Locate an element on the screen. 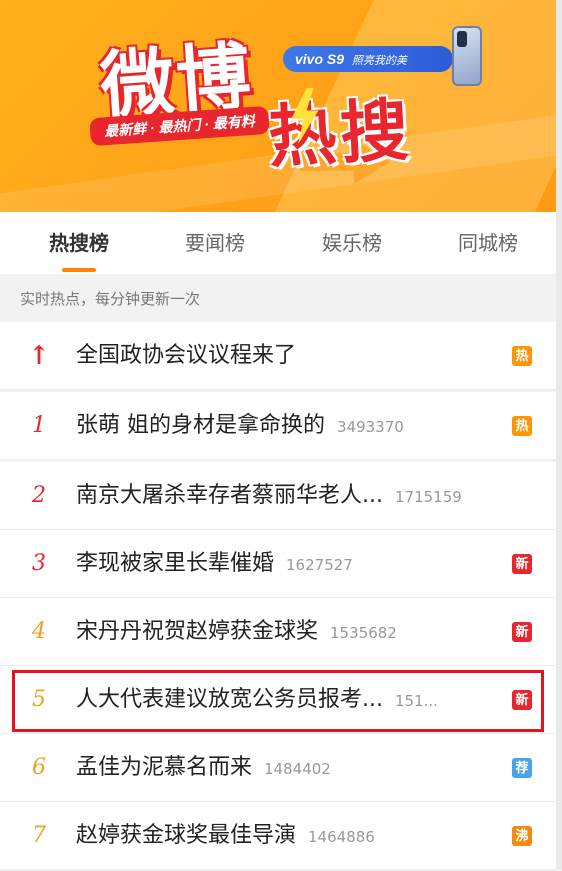  list-item-title: 宋丹丹祝贺赵婷获金球奖 1535682 is located at coordinates (236, 632).